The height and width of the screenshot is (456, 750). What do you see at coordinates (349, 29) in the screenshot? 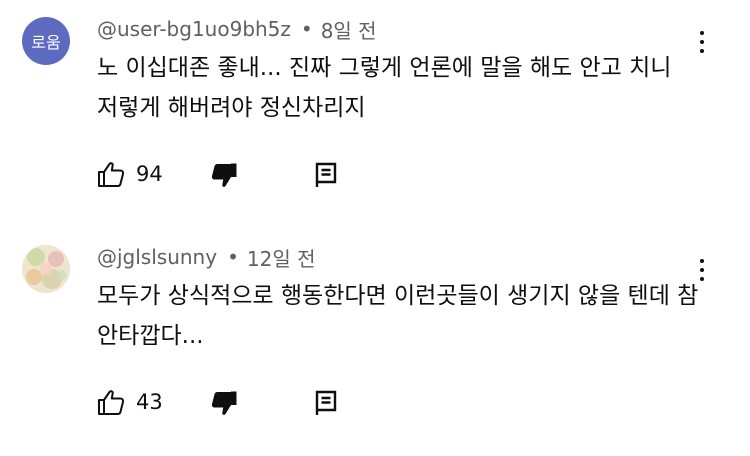
I see `comment-time: 8일 전` at bounding box center [349, 29].